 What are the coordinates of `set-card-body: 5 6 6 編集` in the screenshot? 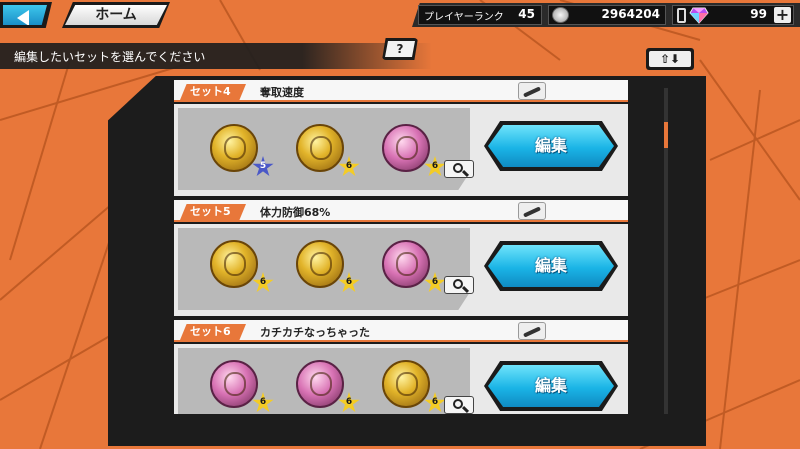 It's located at (401, 150).